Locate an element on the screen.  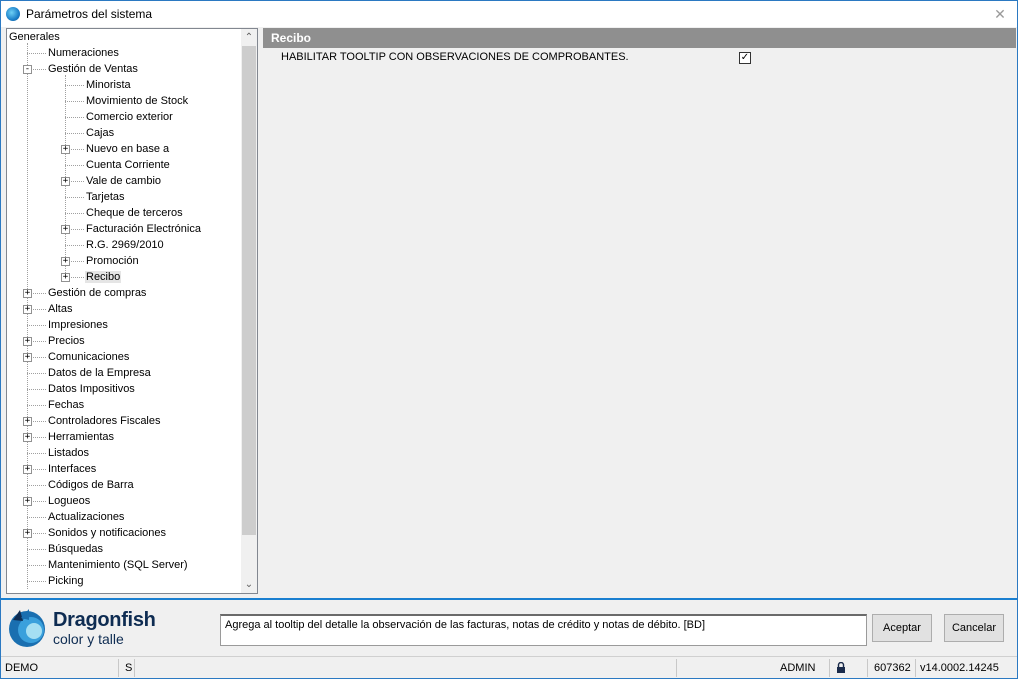
tree-item: Fechas is located at coordinates (66, 406).